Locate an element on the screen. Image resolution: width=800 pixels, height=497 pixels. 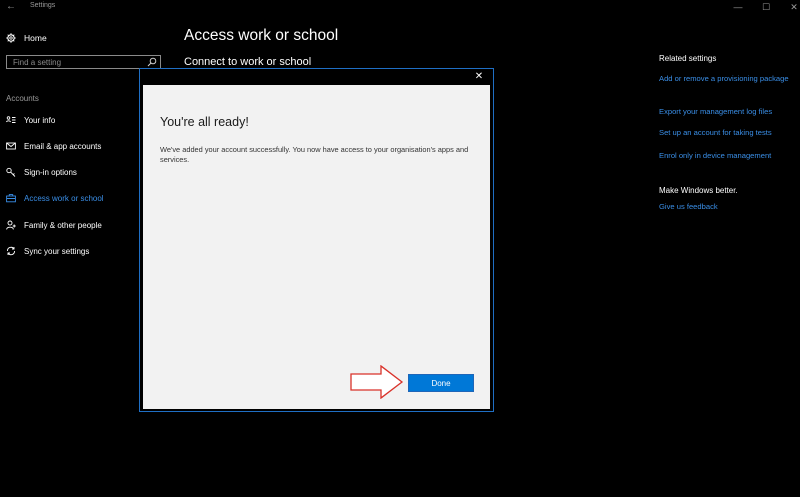
sidebar-item-label: Family & other people is located at coordinates (63, 225).